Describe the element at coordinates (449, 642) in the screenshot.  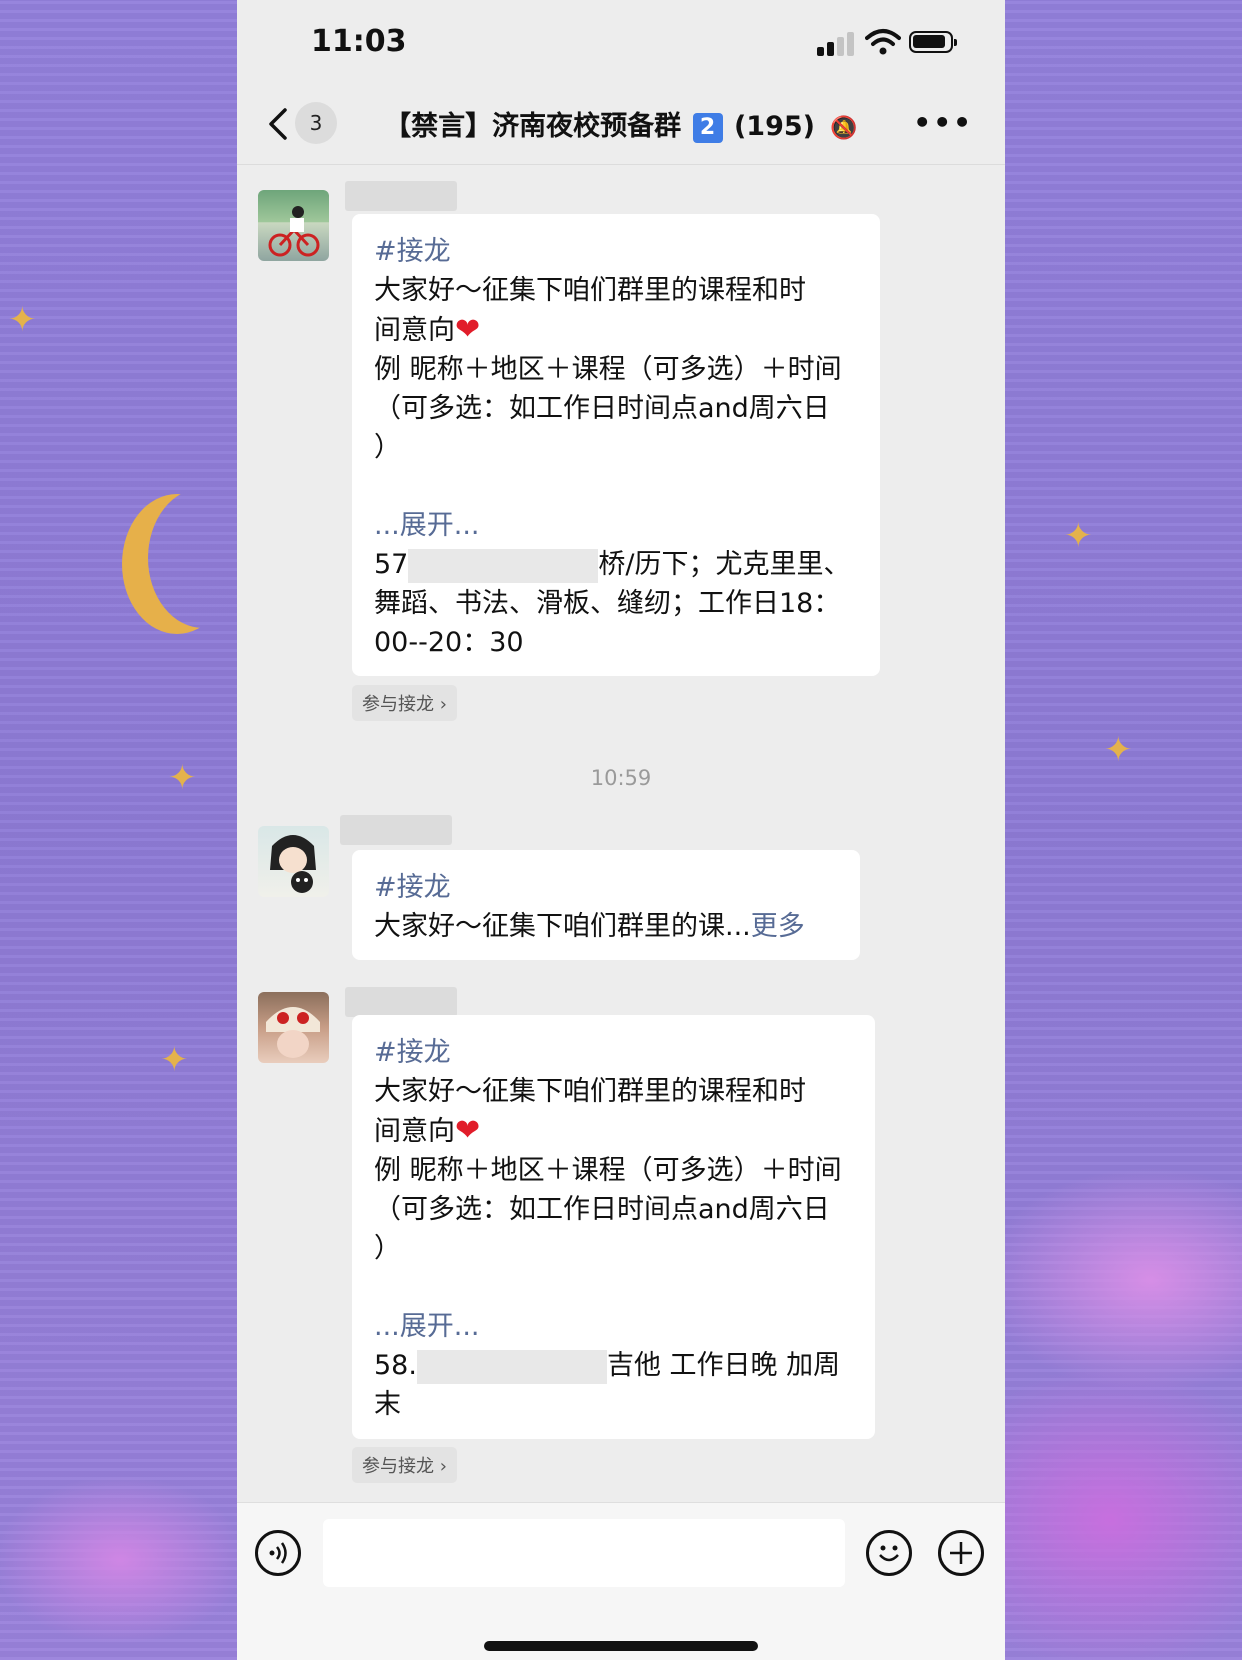
I see `entry-line: 00--20：30` at that location.